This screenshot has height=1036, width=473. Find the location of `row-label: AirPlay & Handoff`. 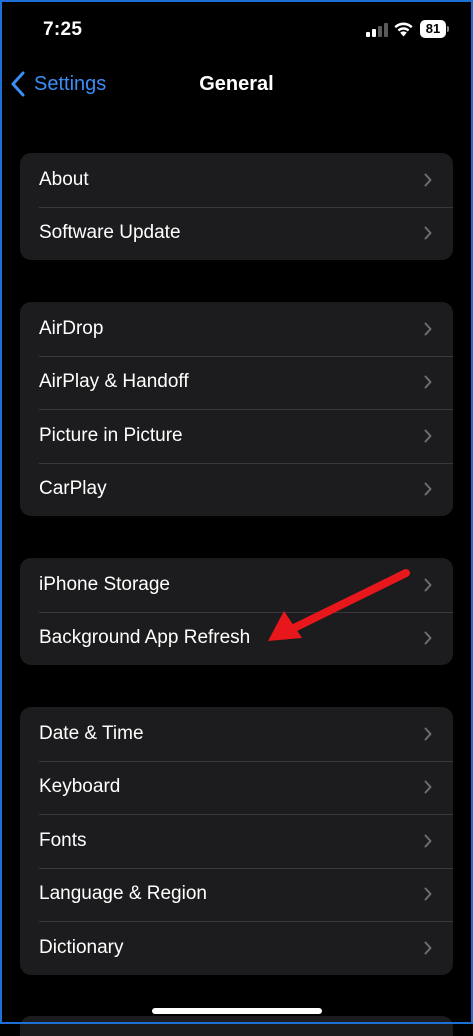

row-label: AirPlay & Handoff is located at coordinates (114, 382).